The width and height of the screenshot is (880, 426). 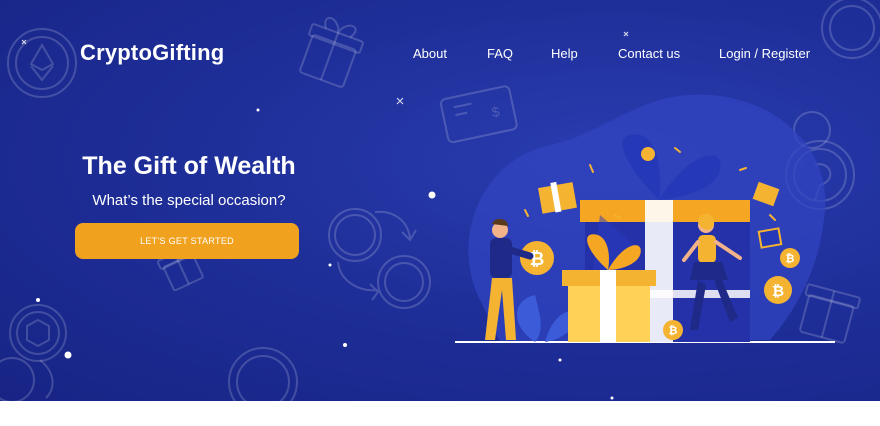 What do you see at coordinates (189, 166) in the screenshot?
I see `hero-headline: The Gift of Wealth` at bounding box center [189, 166].